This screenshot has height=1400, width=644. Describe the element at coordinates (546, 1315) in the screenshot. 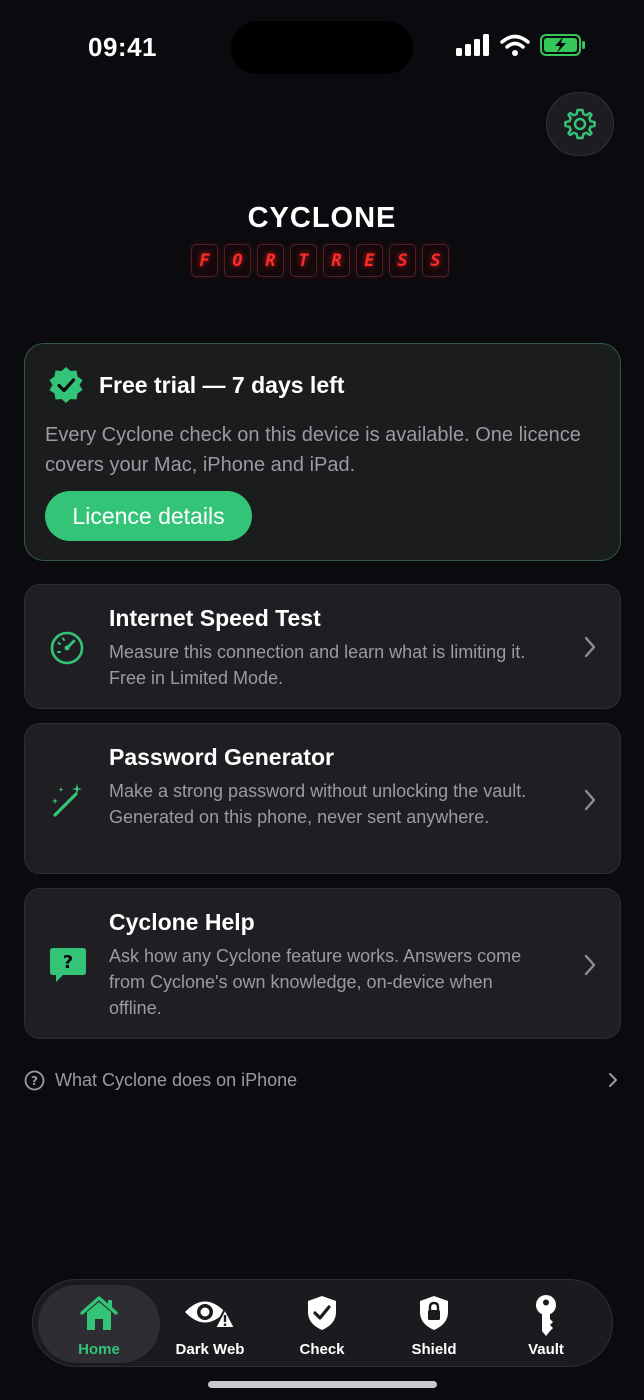

I see `key-icon` at that location.